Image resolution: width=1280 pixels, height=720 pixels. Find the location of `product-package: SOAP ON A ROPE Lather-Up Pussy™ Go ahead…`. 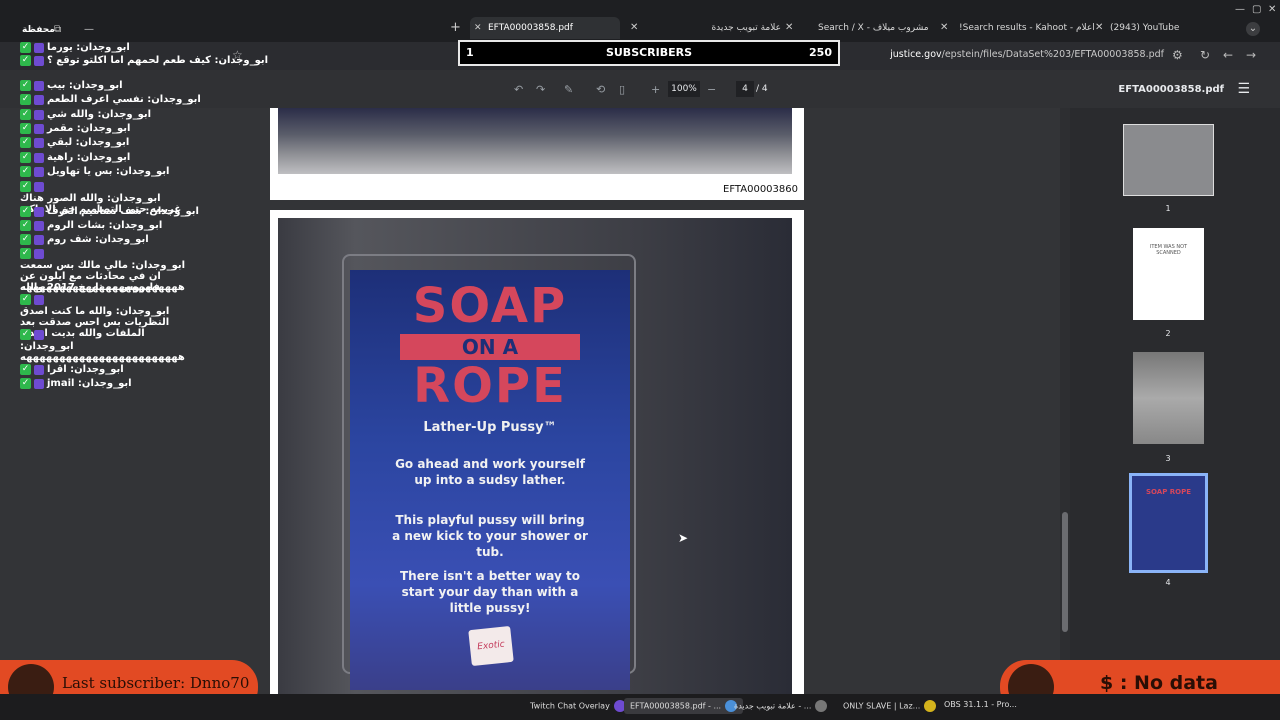

product-package: SOAP ON A ROPE Lather-Up Pussy™ Go ahead… is located at coordinates (490, 480).